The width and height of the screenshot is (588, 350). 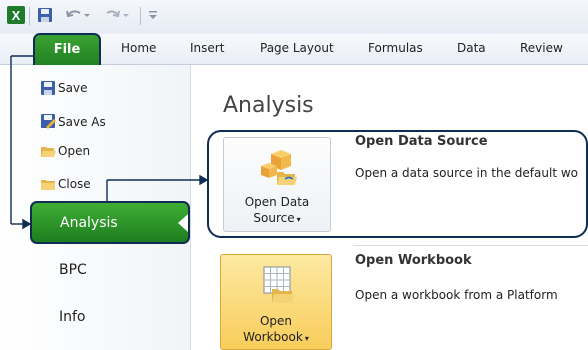 What do you see at coordinates (74, 184) in the screenshot?
I see `close-command: Close` at bounding box center [74, 184].